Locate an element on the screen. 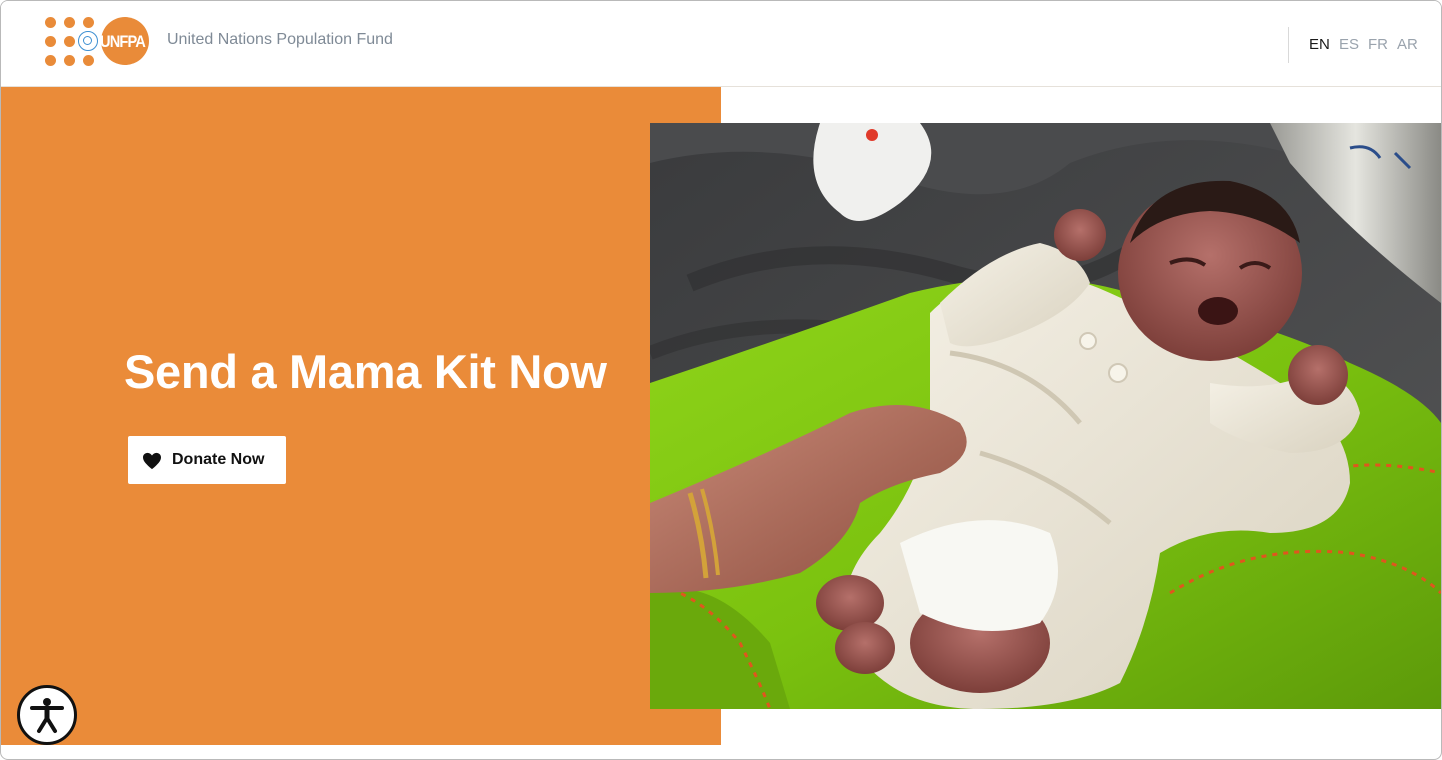 The image size is (1442, 760). accessibility-button is located at coordinates (47, 715).